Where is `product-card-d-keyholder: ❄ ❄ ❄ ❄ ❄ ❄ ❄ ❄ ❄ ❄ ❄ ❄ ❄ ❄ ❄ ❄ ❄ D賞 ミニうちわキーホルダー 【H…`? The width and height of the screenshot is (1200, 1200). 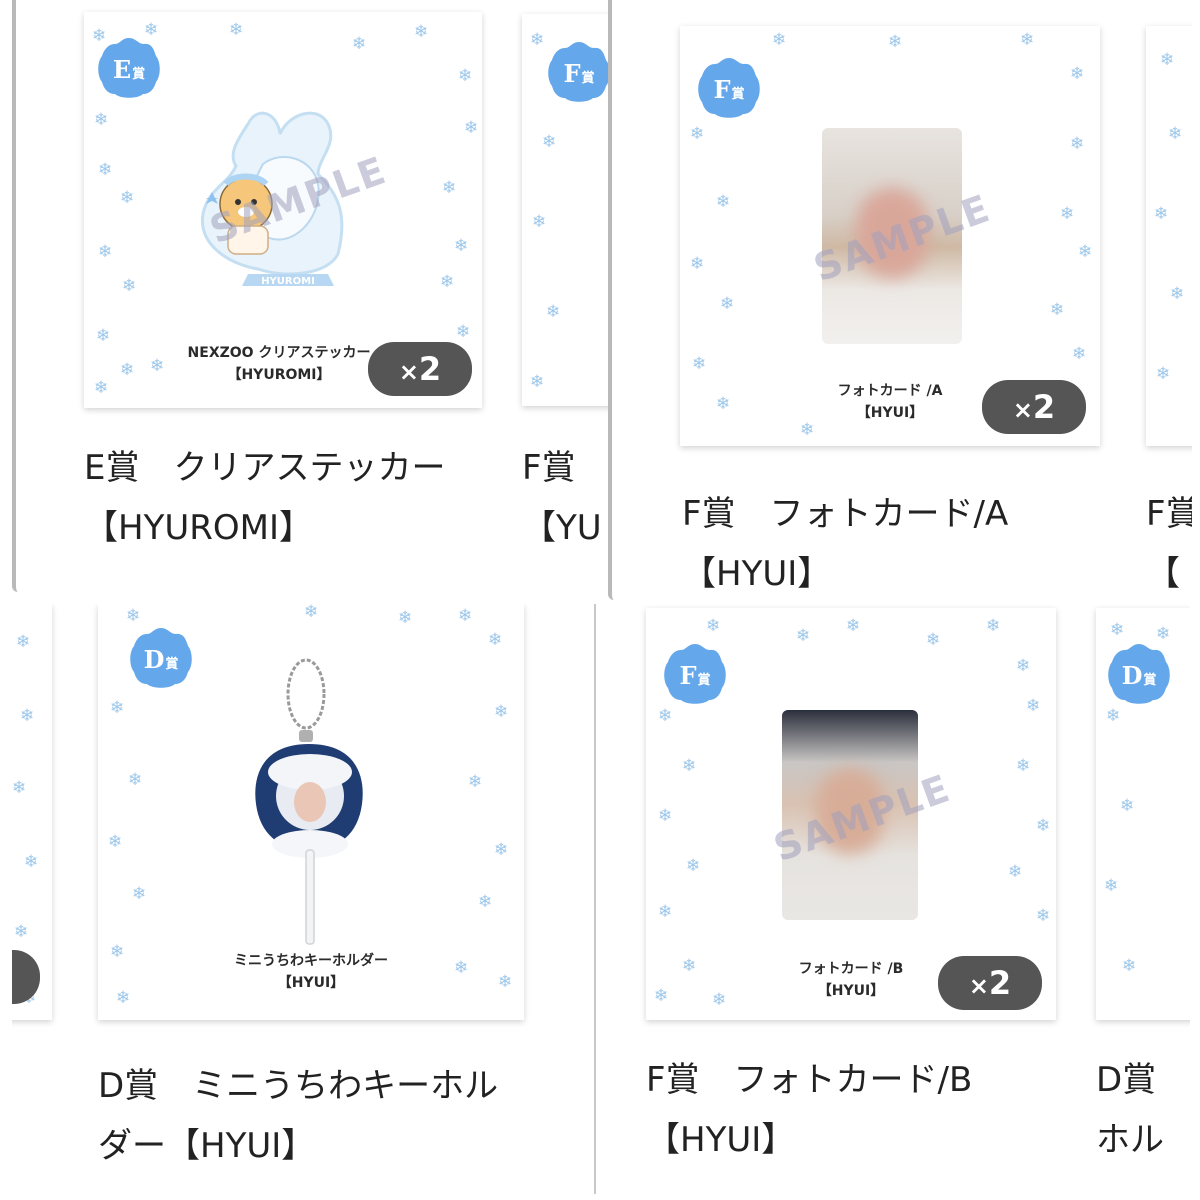
product-card-d-keyholder: ❄ ❄ ❄ ❄ ❄ ❄ ❄ ❄ ❄ ❄ ❄ ❄ ❄ ❄ ❄ ❄ ❄ D賞 ミニうちわキーホルダー 【H… is located at coordinates (311, 812).